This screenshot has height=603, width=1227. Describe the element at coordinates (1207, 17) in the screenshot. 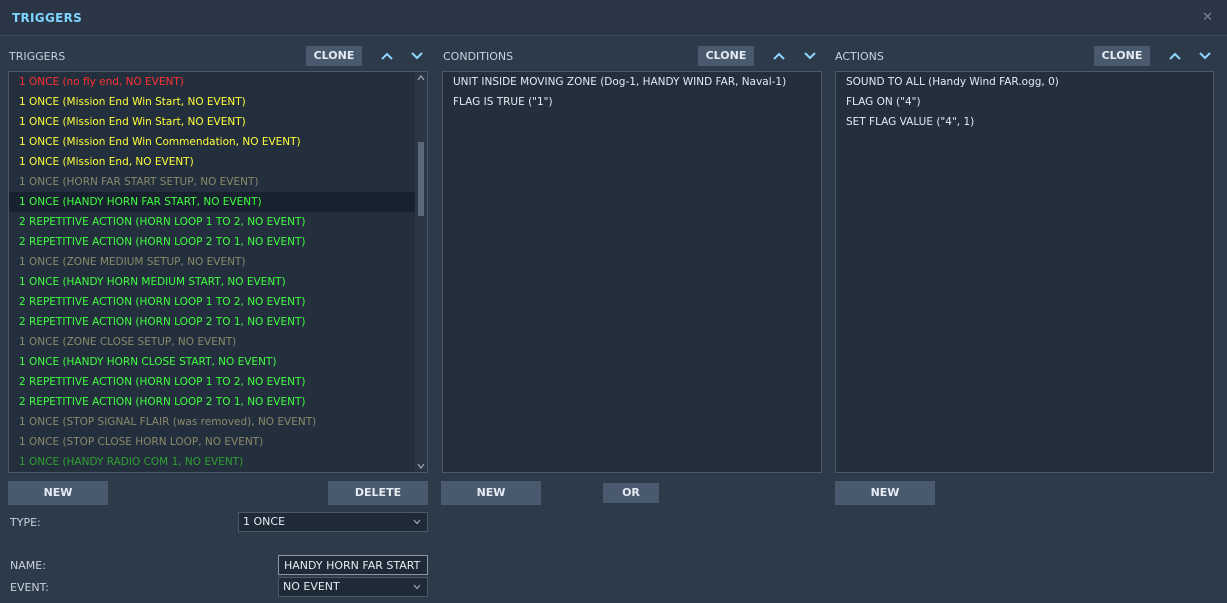

I see `close-icon: ✕` at that location.